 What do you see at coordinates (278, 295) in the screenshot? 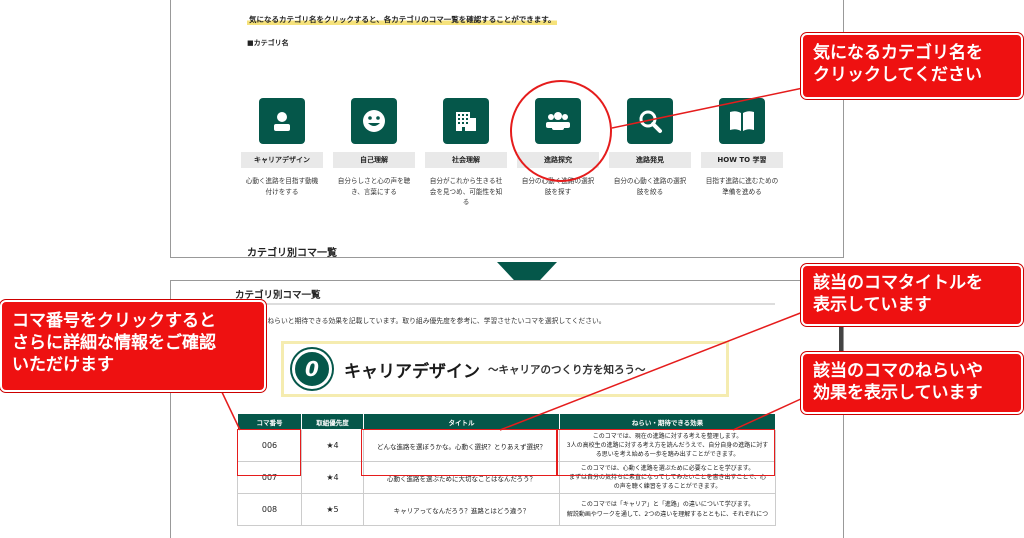
I see `page-title: カテゴリ別コマ一覧` at bounding box center [278, 295].